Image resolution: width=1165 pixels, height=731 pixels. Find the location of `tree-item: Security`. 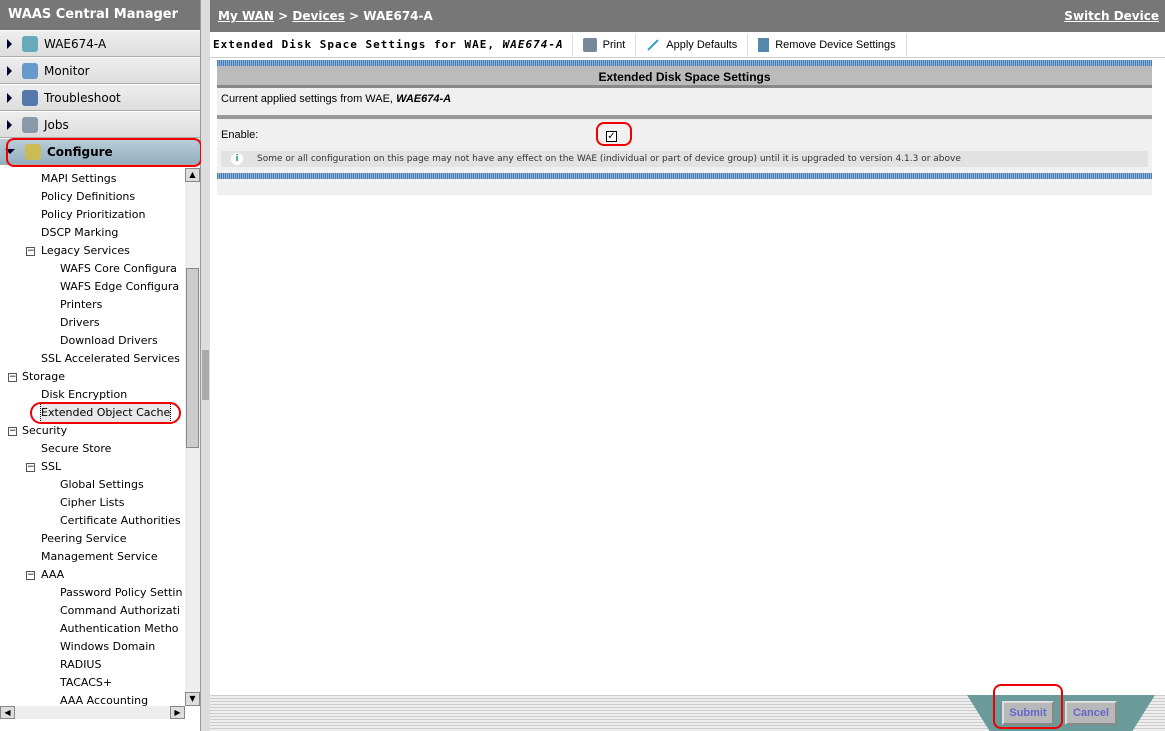

tree-item: Security is located at coordinates (44, 431).